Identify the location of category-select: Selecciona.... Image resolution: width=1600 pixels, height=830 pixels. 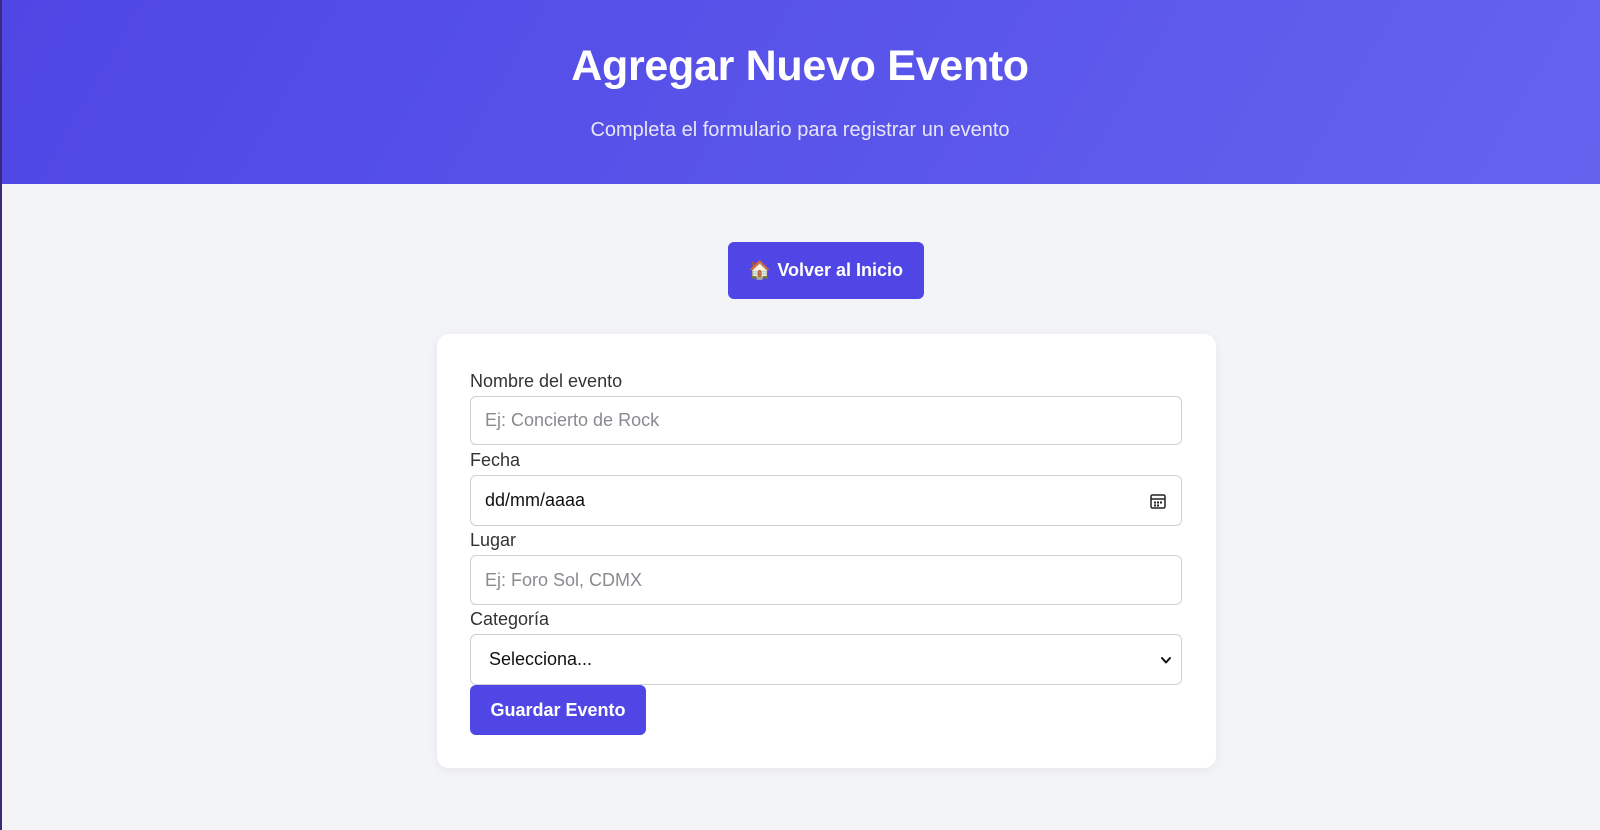
(826, 659).